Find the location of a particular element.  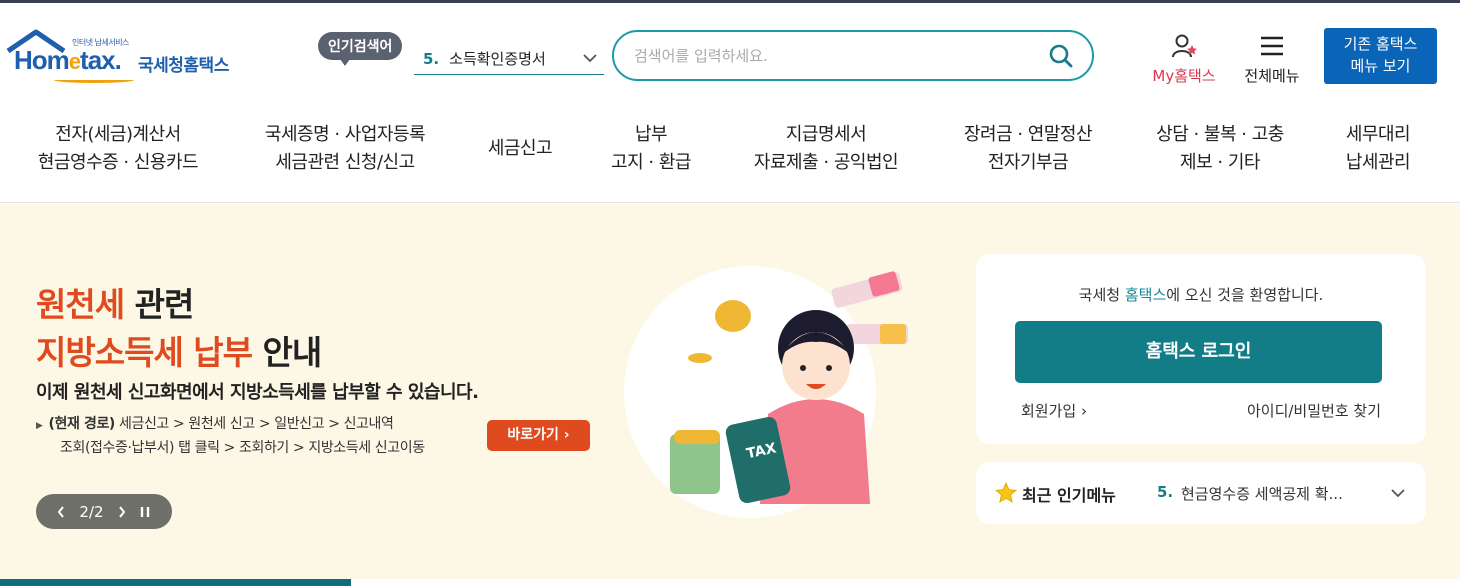

logo-swoosh is located at coordinates (94, 80).